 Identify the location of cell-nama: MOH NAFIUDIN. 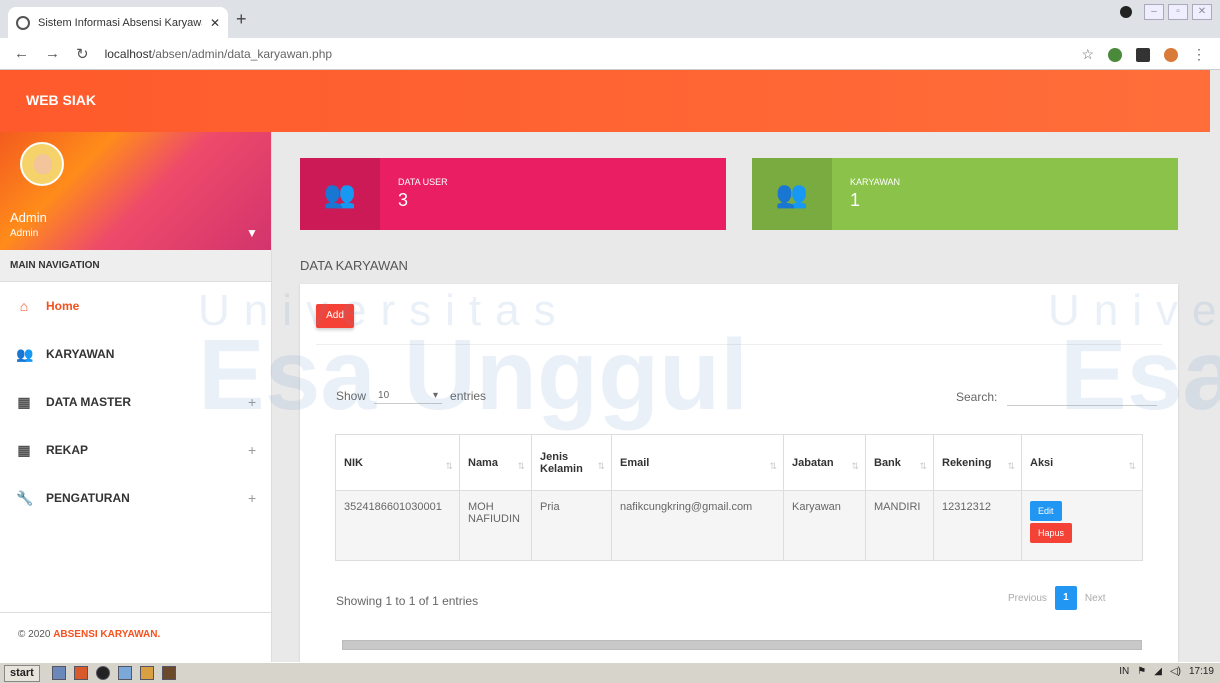
(495, 525).